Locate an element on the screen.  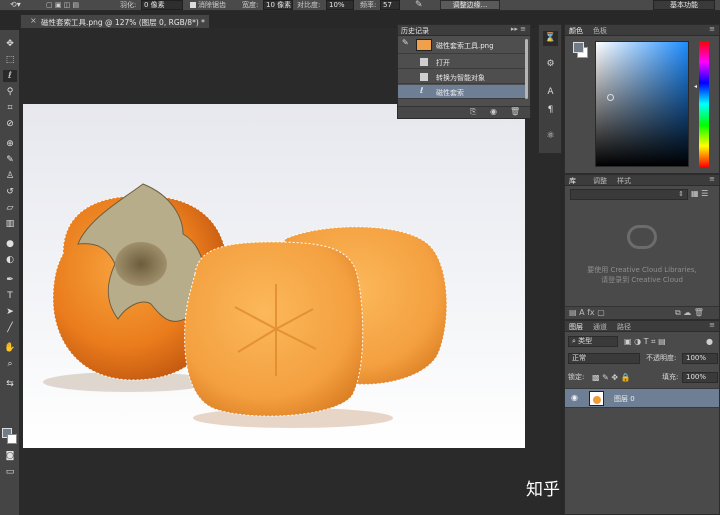
pen-tool-icon: ✒ is located at coordinates (10, 280).